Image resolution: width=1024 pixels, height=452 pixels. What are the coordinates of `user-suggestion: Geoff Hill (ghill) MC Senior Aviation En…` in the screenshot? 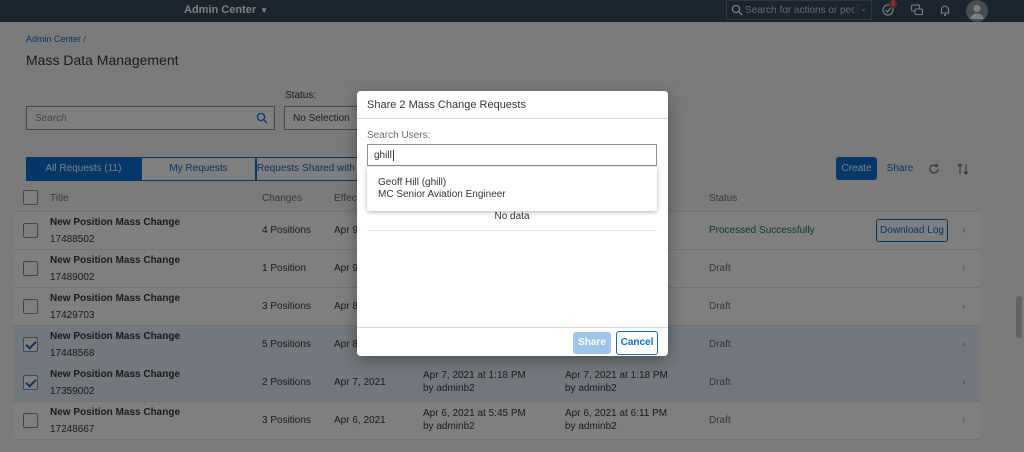 It's located at (512, 189).